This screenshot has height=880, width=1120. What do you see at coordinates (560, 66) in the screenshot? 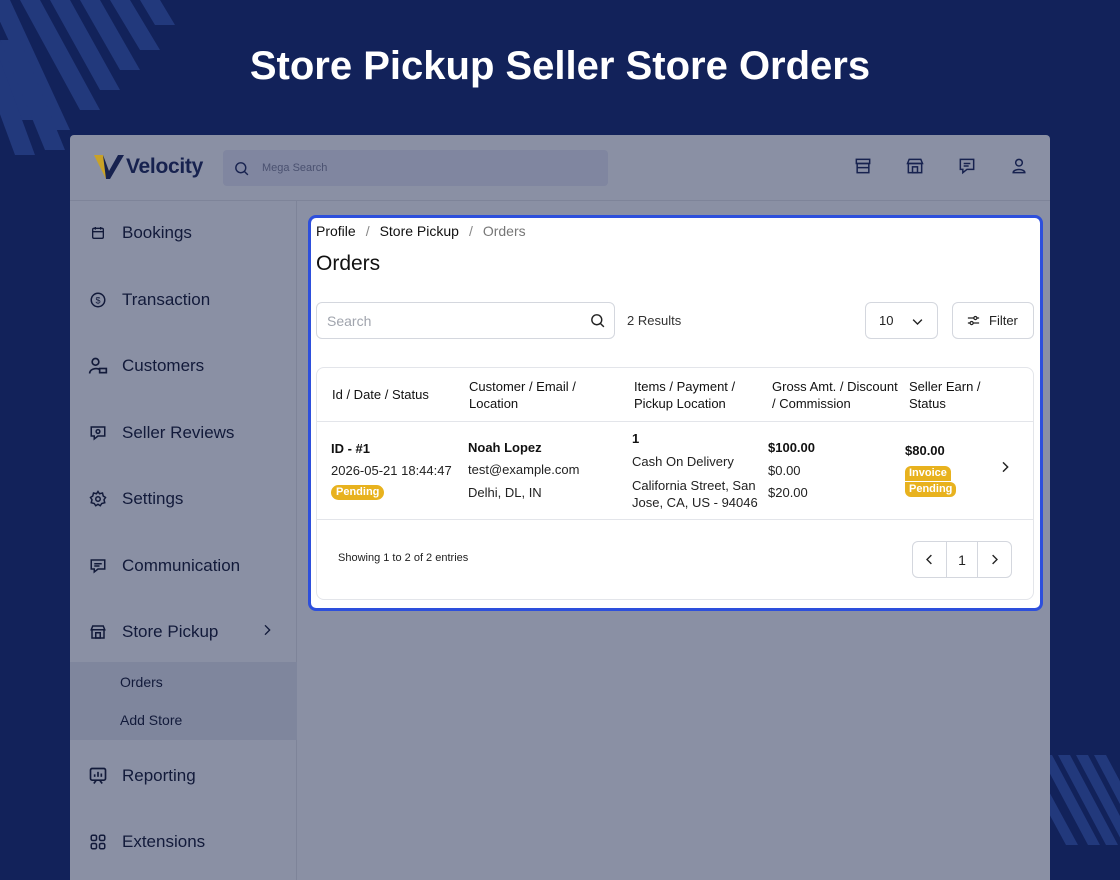
I see `promo-title: Store Pickup Seller Store Orders` at bounding box center [560, 66].